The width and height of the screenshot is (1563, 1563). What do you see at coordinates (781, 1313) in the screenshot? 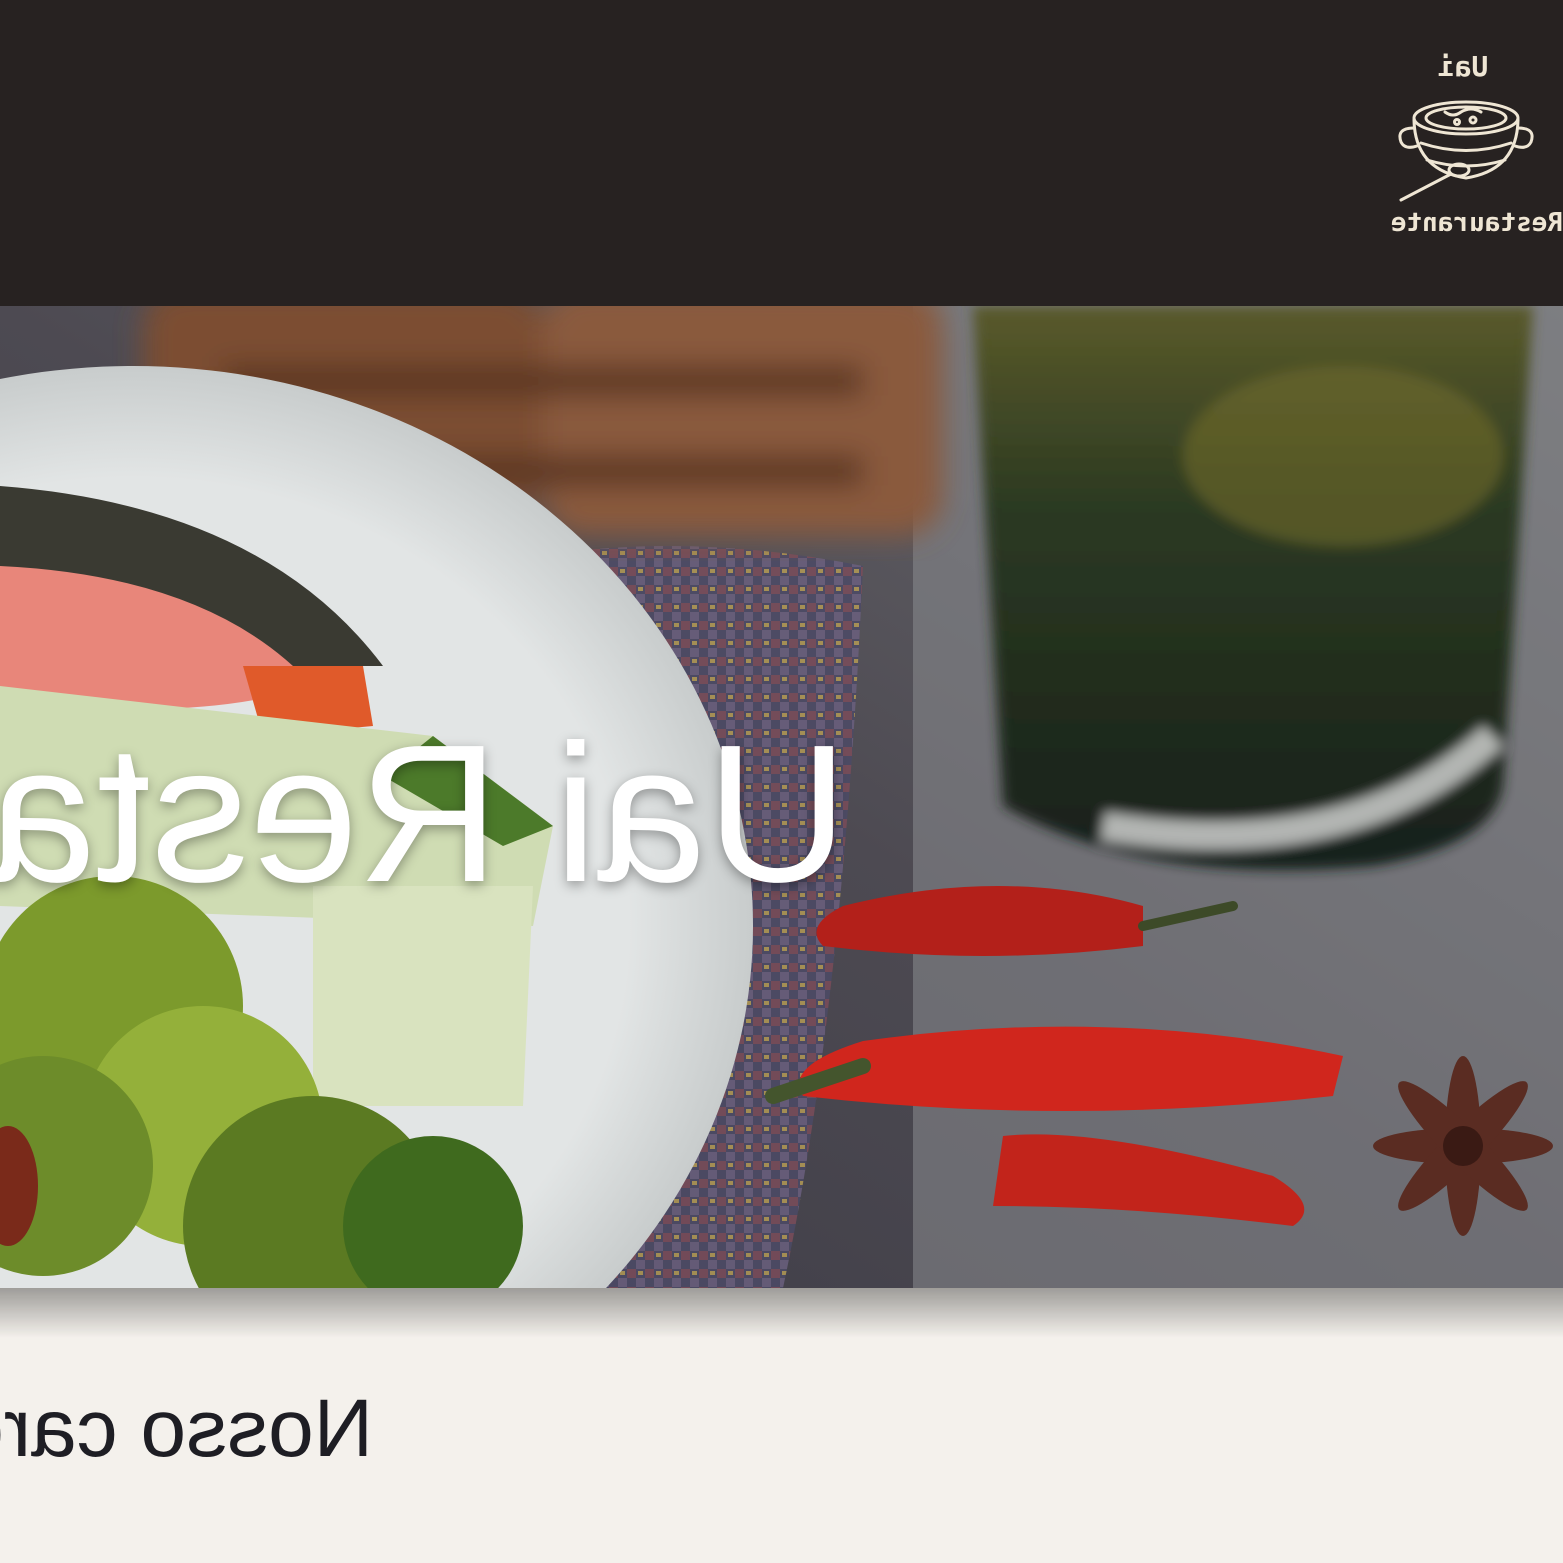
I see `hero-shadow` at bounding box center [781, 1313].